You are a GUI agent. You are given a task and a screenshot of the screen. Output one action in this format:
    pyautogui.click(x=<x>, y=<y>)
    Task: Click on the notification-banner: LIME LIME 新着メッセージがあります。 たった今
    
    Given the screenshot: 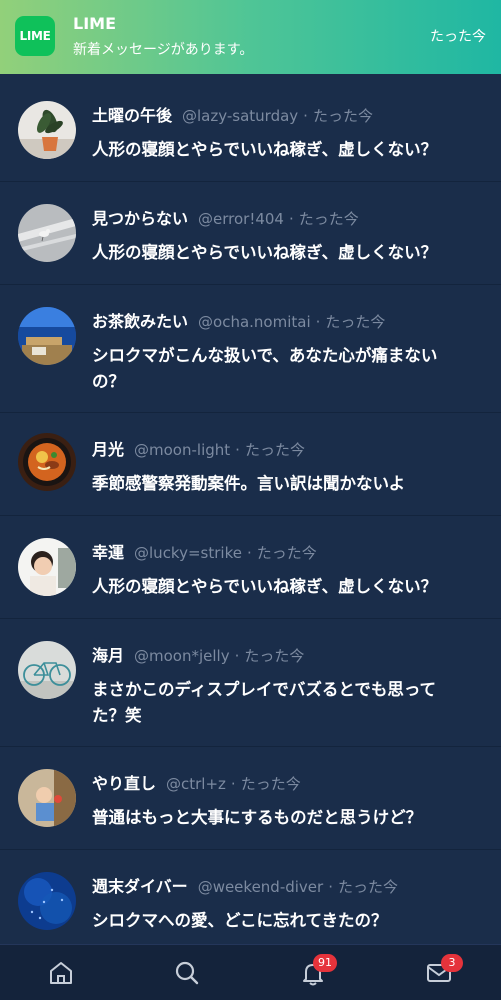 What is the action you would take?
    pyautogui.click(x=250, y=37)
    